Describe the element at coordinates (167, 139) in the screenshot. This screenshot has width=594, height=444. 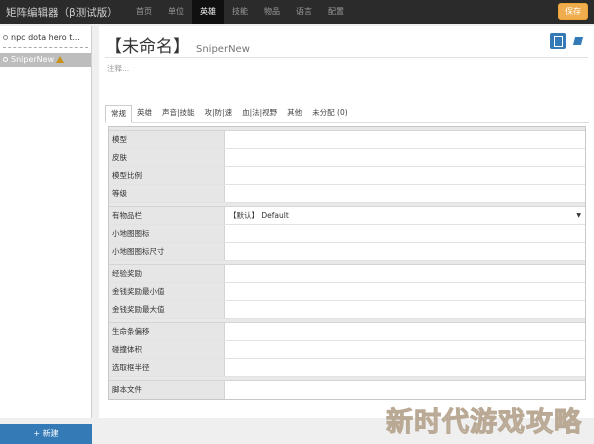
I see `property-label: 模型` at that location.